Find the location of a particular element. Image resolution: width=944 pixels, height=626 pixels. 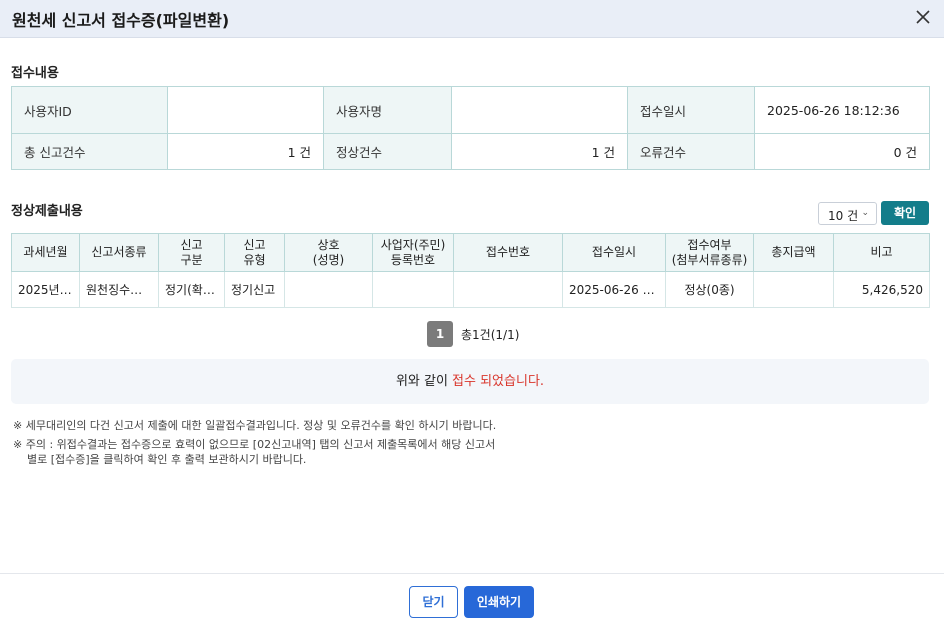

page-summary: 총1건(1/1) is located at coordinates (490, 335).